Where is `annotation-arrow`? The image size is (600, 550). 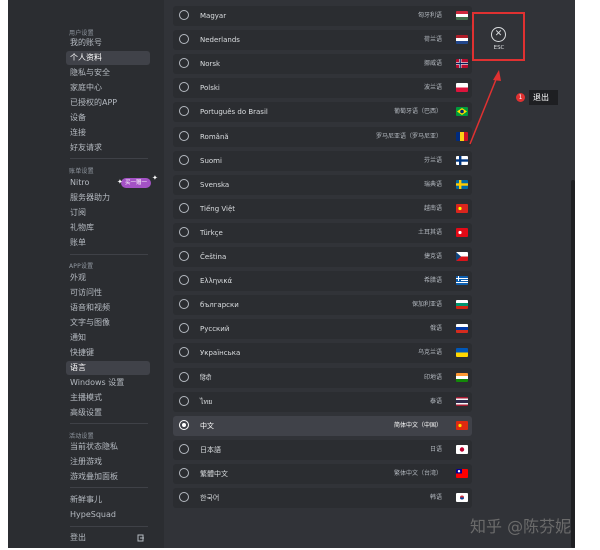
annotation-arrow is located at coordinates (485, 107).